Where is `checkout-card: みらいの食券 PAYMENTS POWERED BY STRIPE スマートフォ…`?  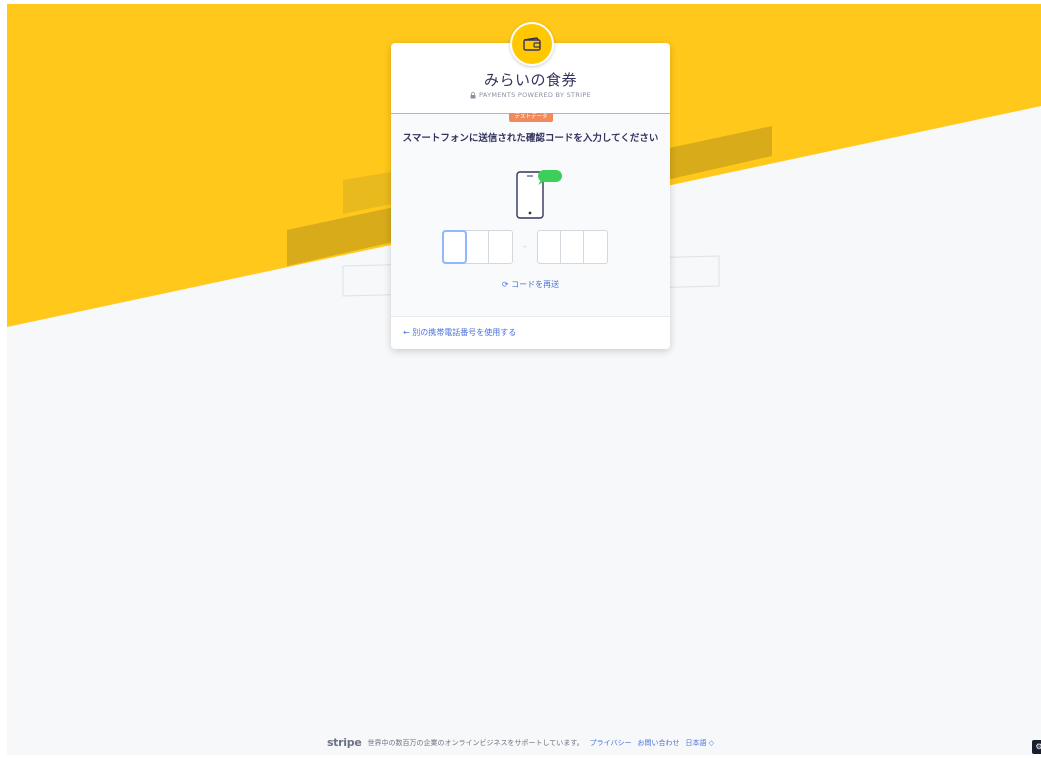
checkout-card: みらいの食券 PAYMENTS POWERED BY STRIPE スマートフォ… is located at coordinates (530, 185).